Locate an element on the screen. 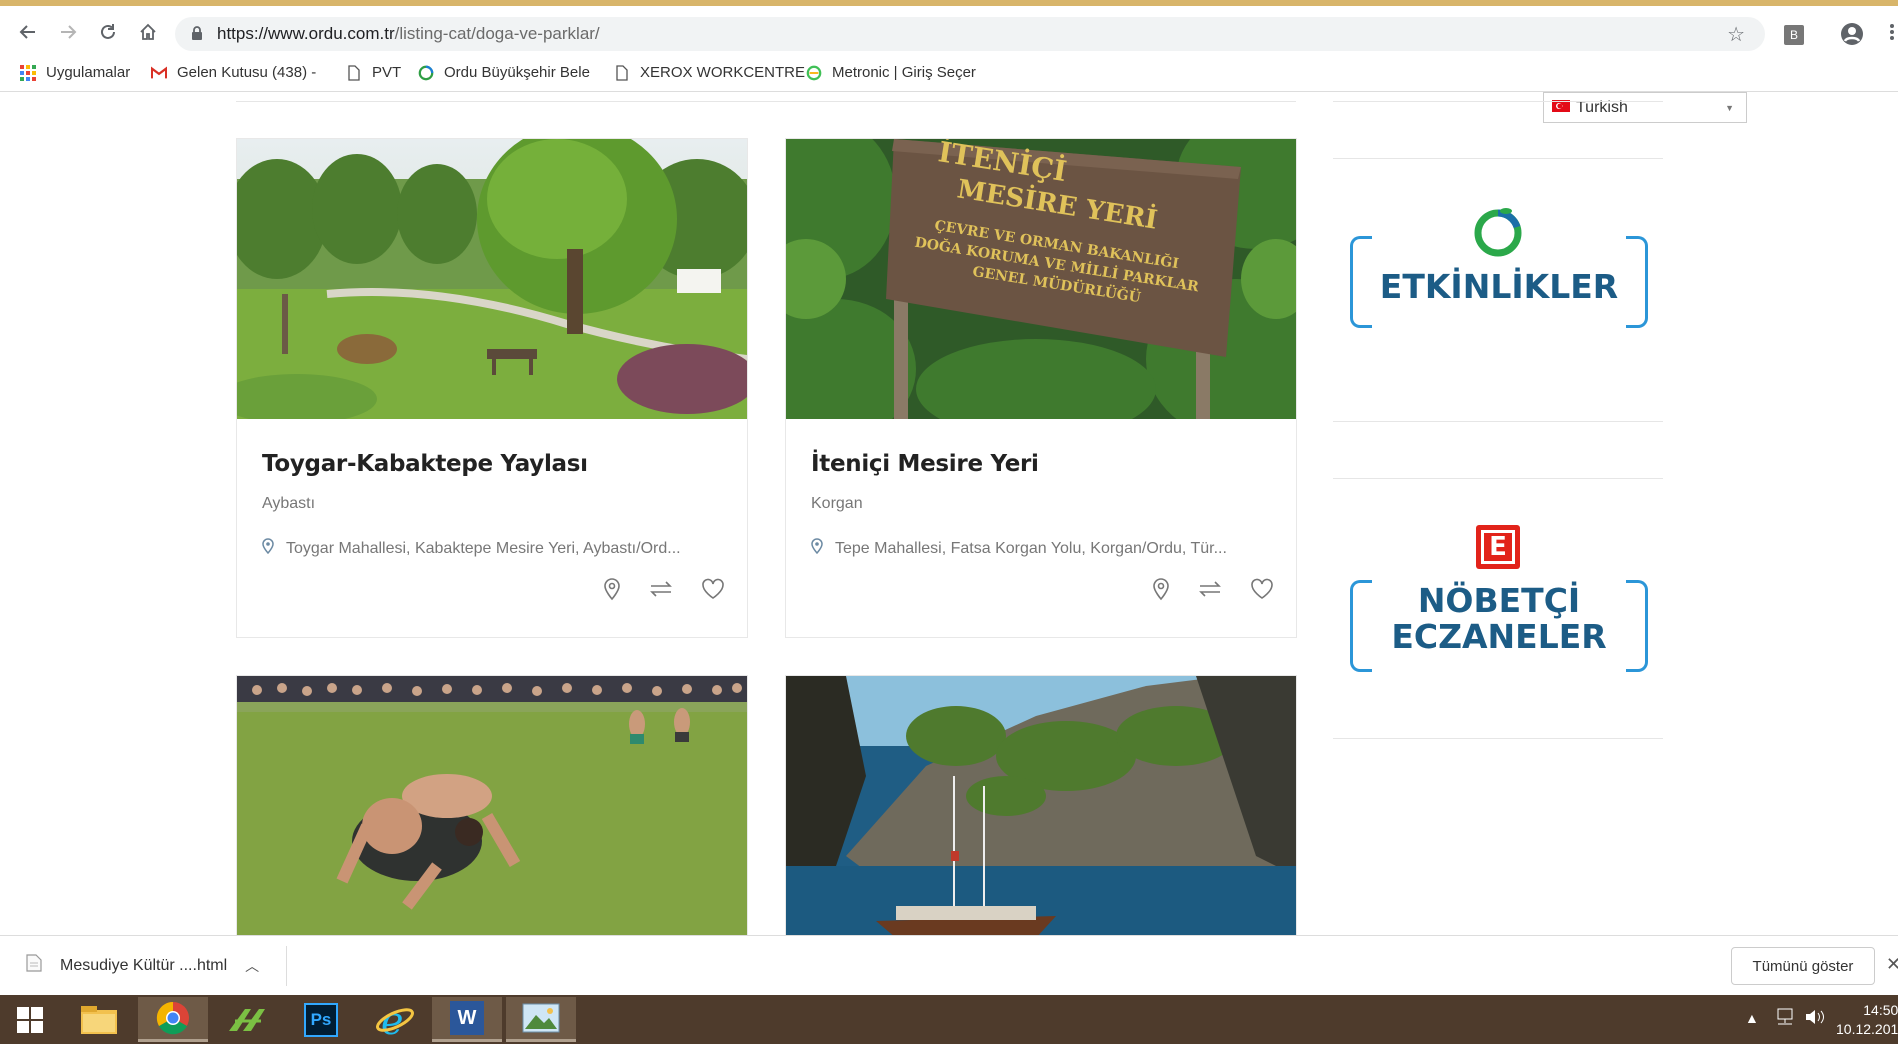 The image size is (1898, 1044). account-icon is located at coordinates (1852, 36).